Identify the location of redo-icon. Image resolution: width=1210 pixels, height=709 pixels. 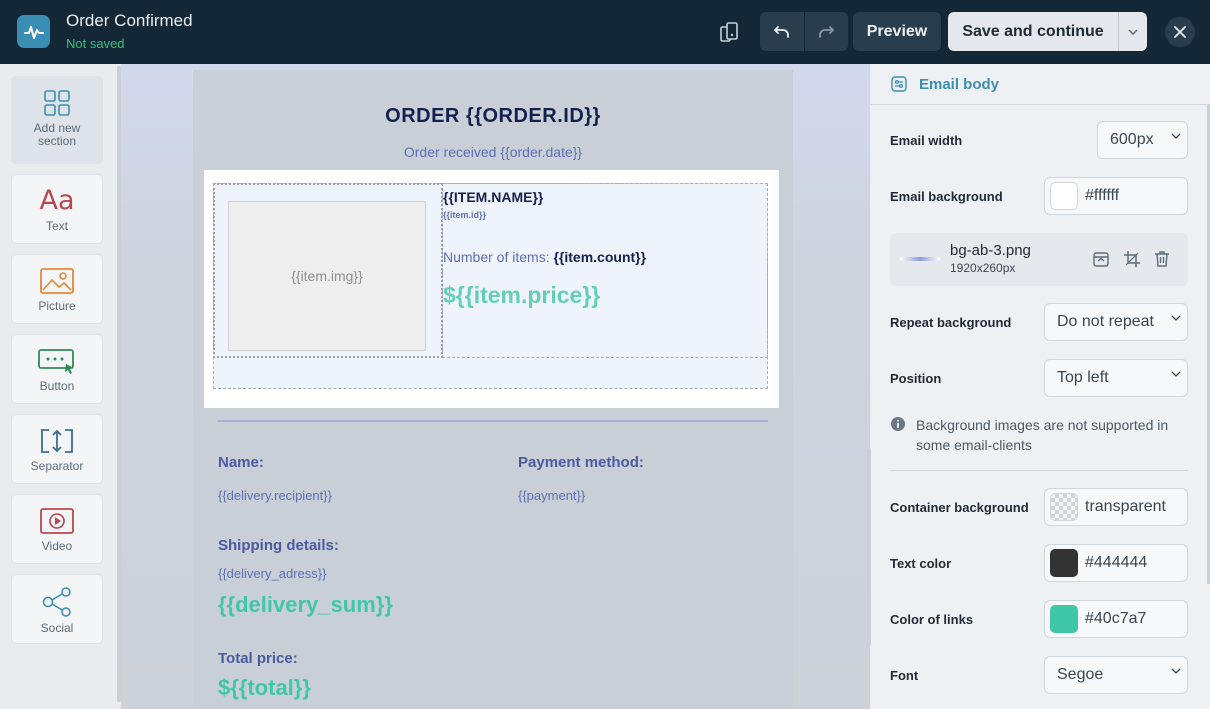
(826, 31).